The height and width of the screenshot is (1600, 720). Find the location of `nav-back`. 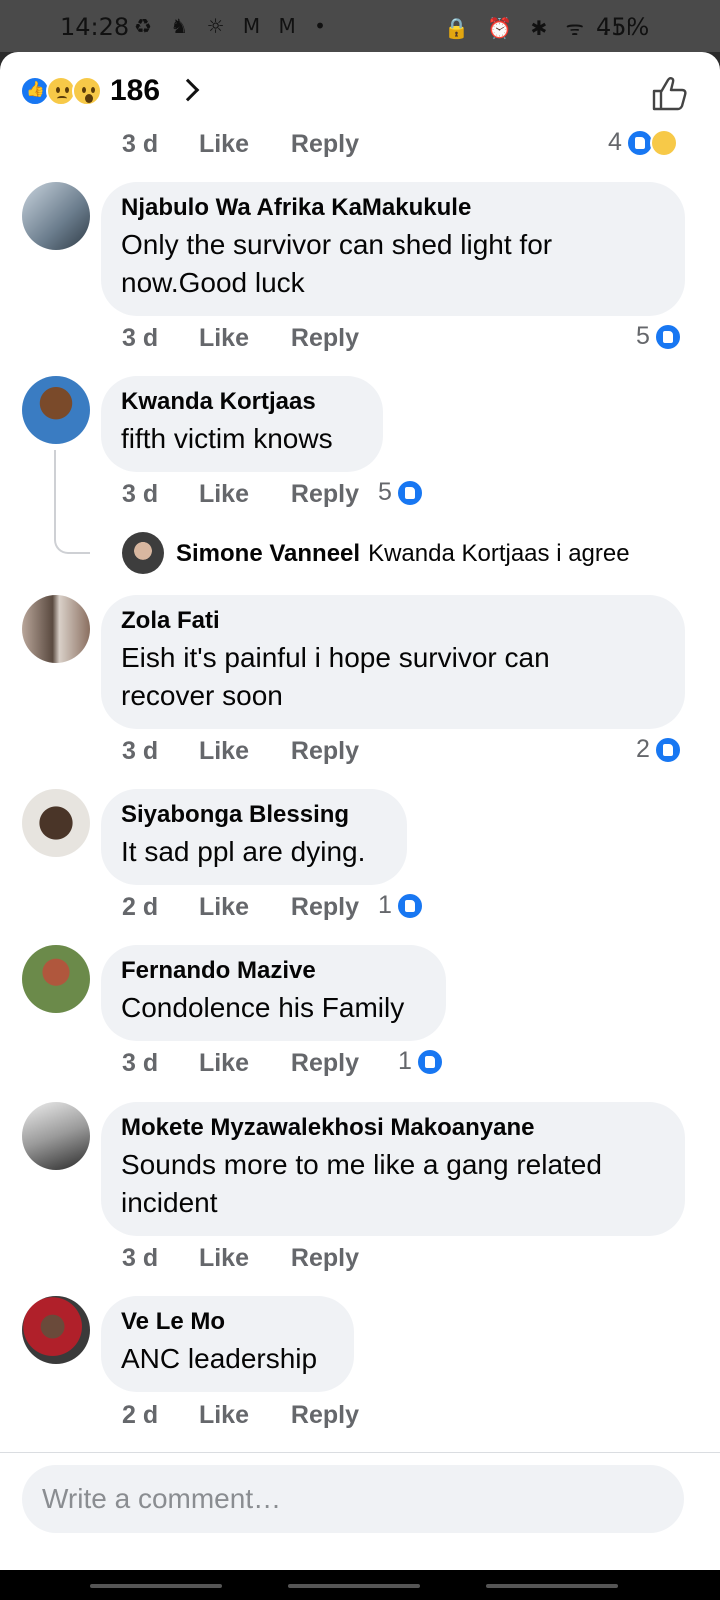

nav-back is located at coordinates (552, 1586).